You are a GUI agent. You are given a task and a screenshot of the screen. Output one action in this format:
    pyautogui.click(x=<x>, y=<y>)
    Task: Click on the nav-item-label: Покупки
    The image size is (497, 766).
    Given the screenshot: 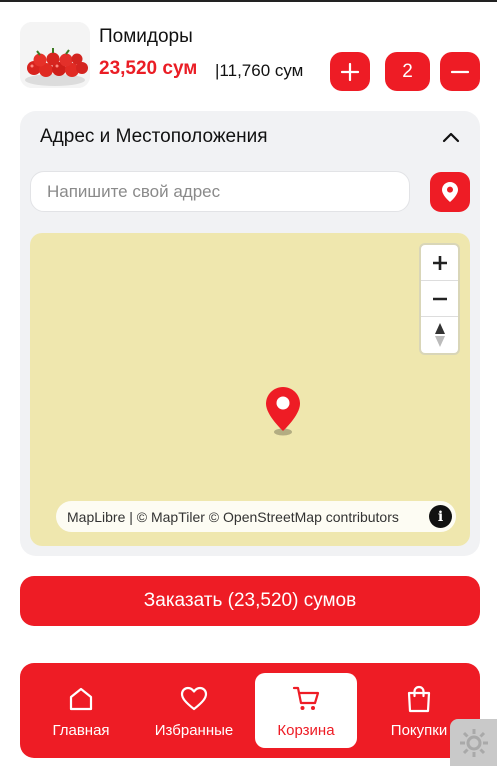 What is the action you would take?
    pyautogui.click(x=419, y=730)
    